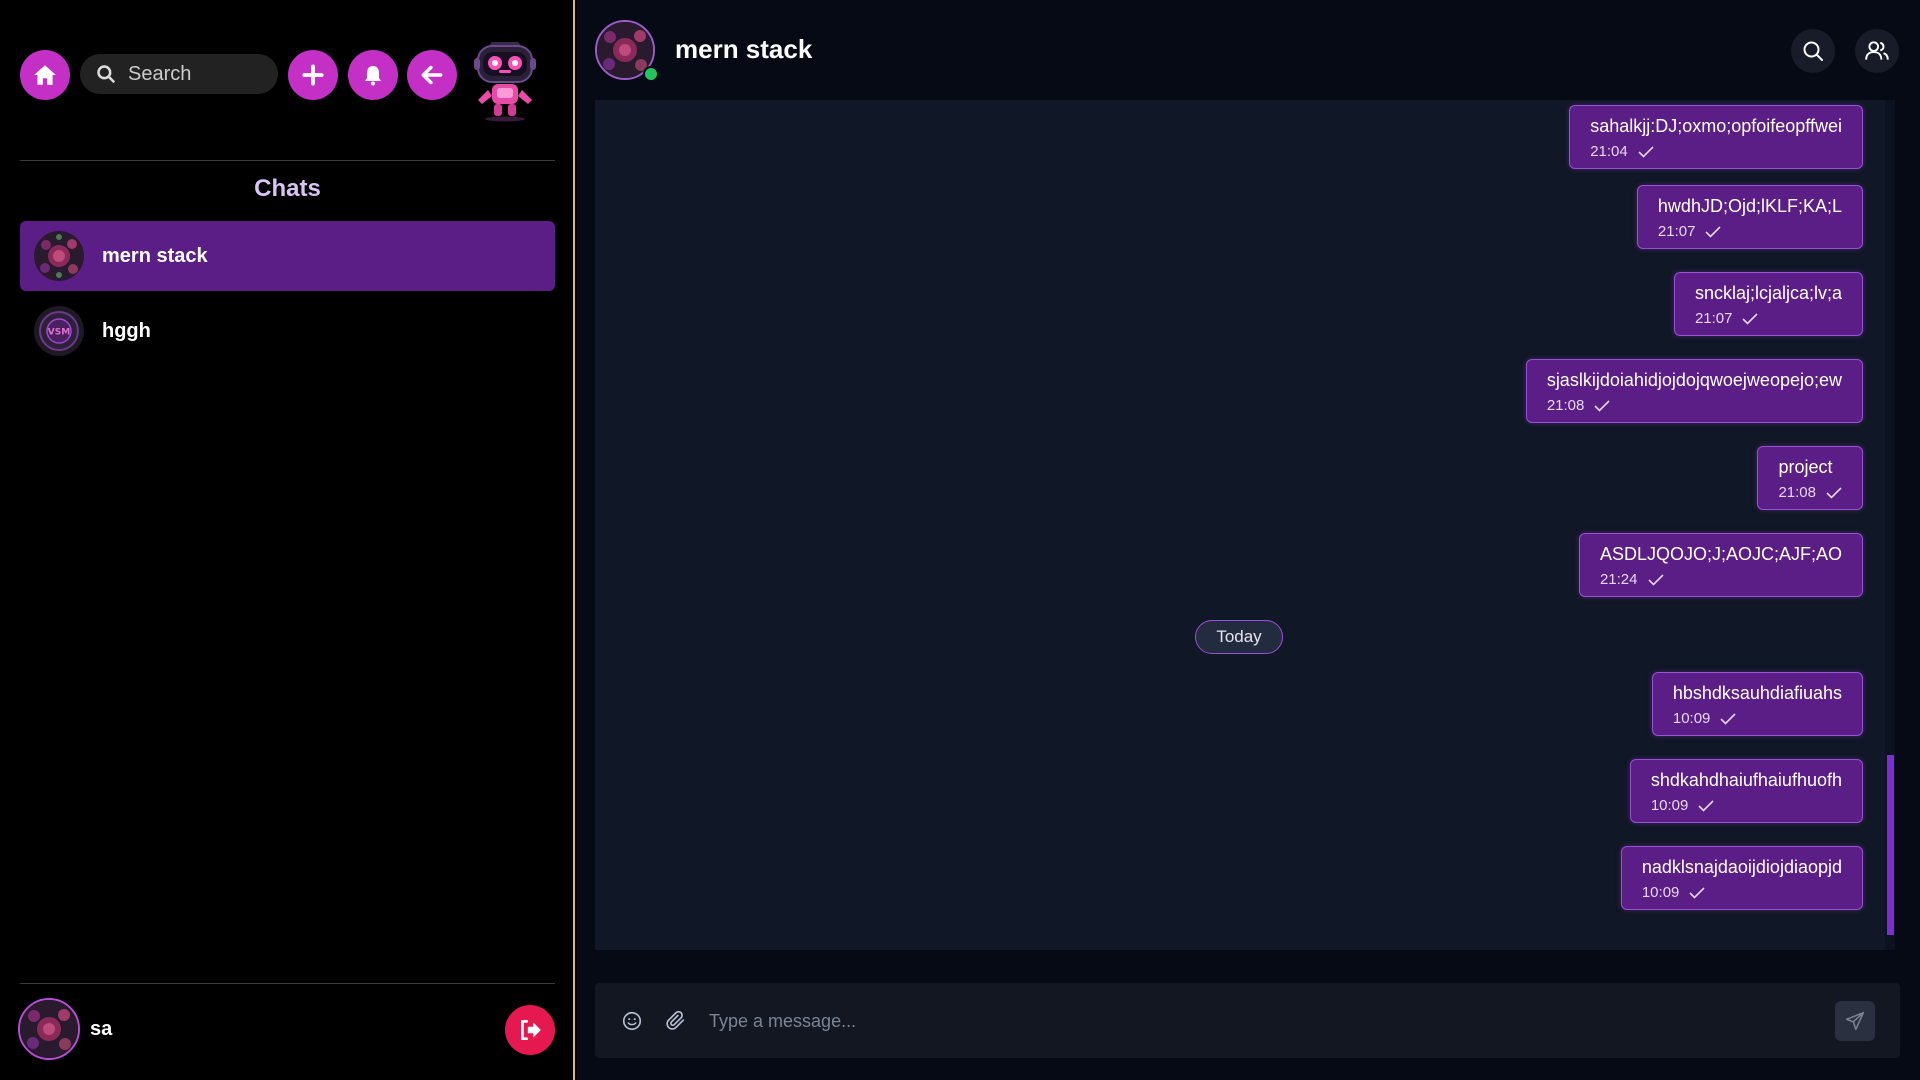  I want to click on current-user: sa, so click(65, 1029).